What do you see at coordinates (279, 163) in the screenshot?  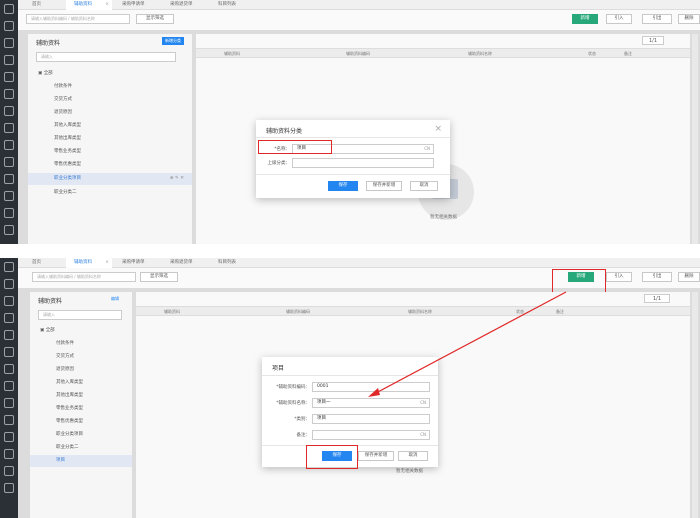 I see `parent-label: 上级分类：` at bounding box center [279, 163].